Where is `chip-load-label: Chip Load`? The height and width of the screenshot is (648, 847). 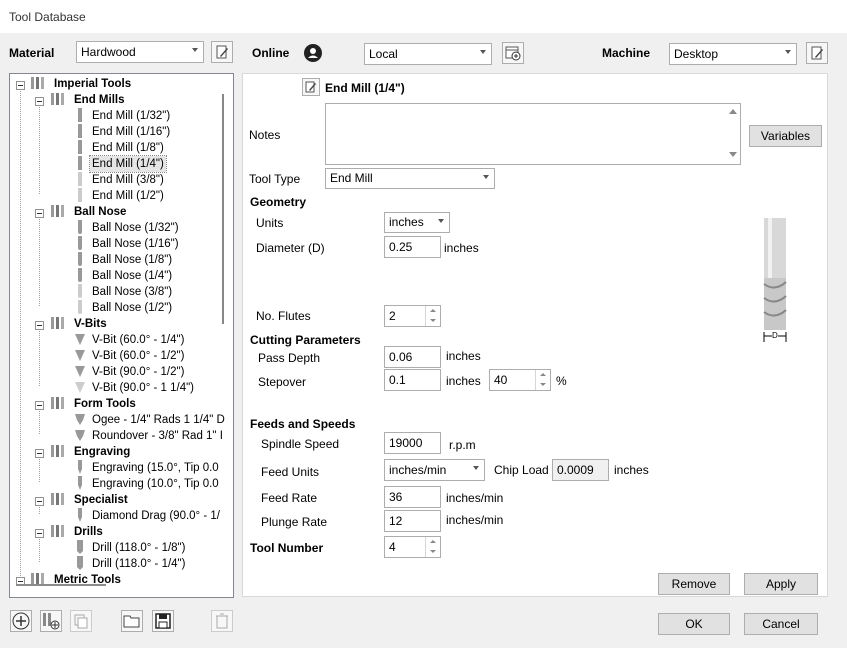
chip-load-label: Chip Load is located at coordinates (521, 470).